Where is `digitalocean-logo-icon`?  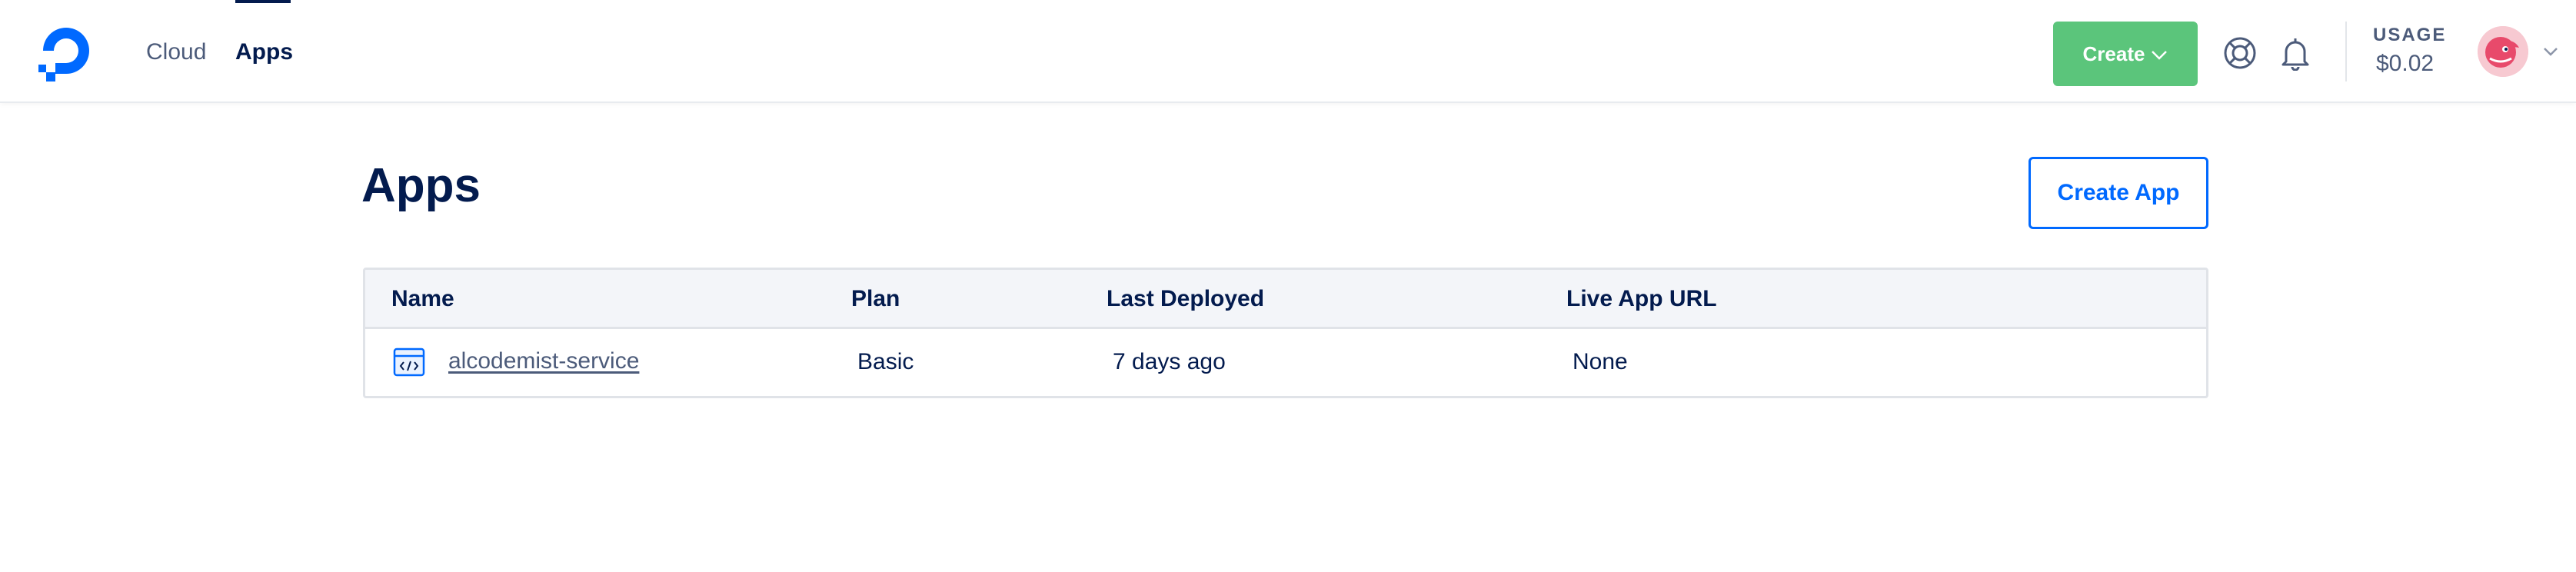
digitalocean-logo-icon is located at coordinates (67, 51).